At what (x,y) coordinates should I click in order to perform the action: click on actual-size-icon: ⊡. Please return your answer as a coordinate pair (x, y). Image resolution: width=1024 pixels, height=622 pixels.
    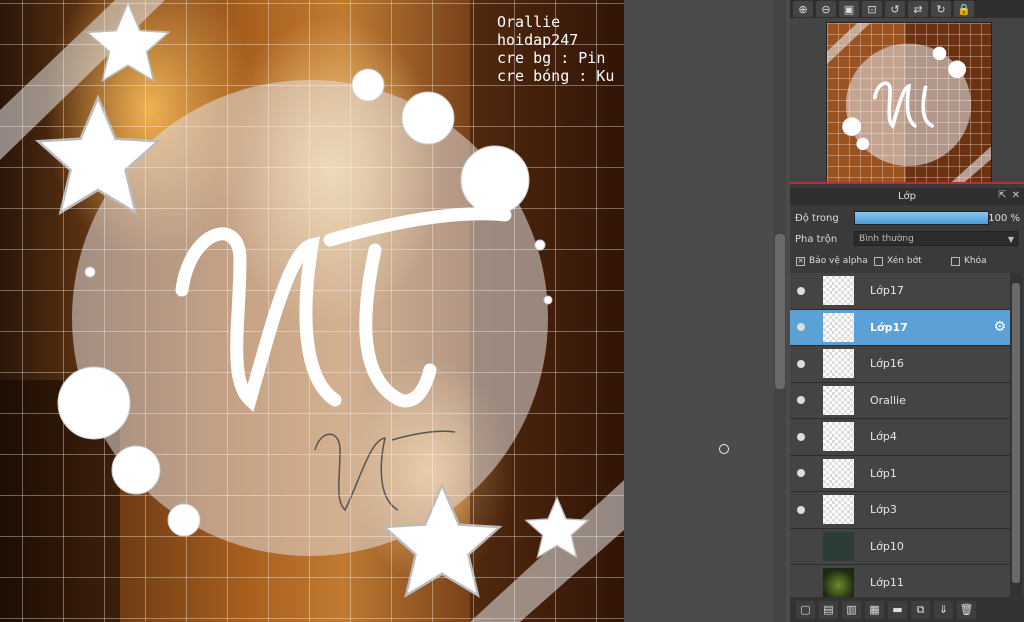
    Looking at the image, I should click on (872, 9).